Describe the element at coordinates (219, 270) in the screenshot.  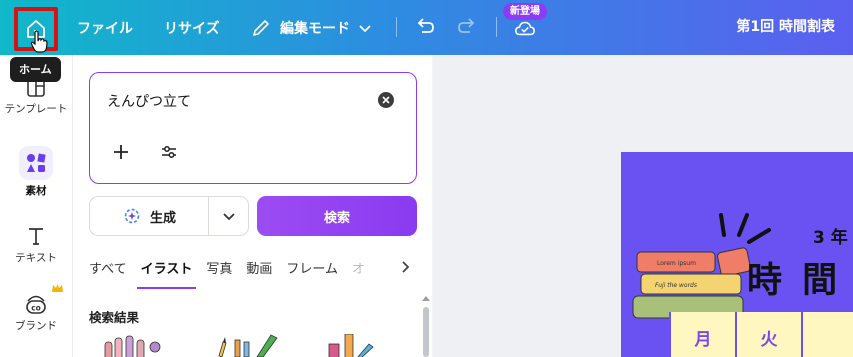
I see `tab-photos: 写真` at that location.